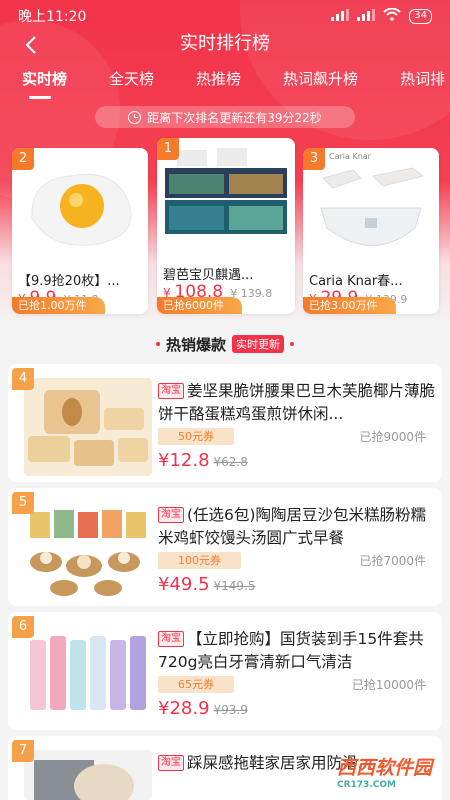 The height and width of the screenshot is (800, 450). What do you see at coordinates (196, 684) in the screenshot?
I see `coupon-badge: 65元券` at bounding box center [196, 684].